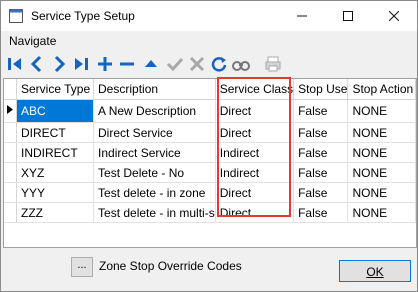 The height and width of the screenshot is (292, 418). I want to click on cell-service-type: ABC, so click(55, 111).